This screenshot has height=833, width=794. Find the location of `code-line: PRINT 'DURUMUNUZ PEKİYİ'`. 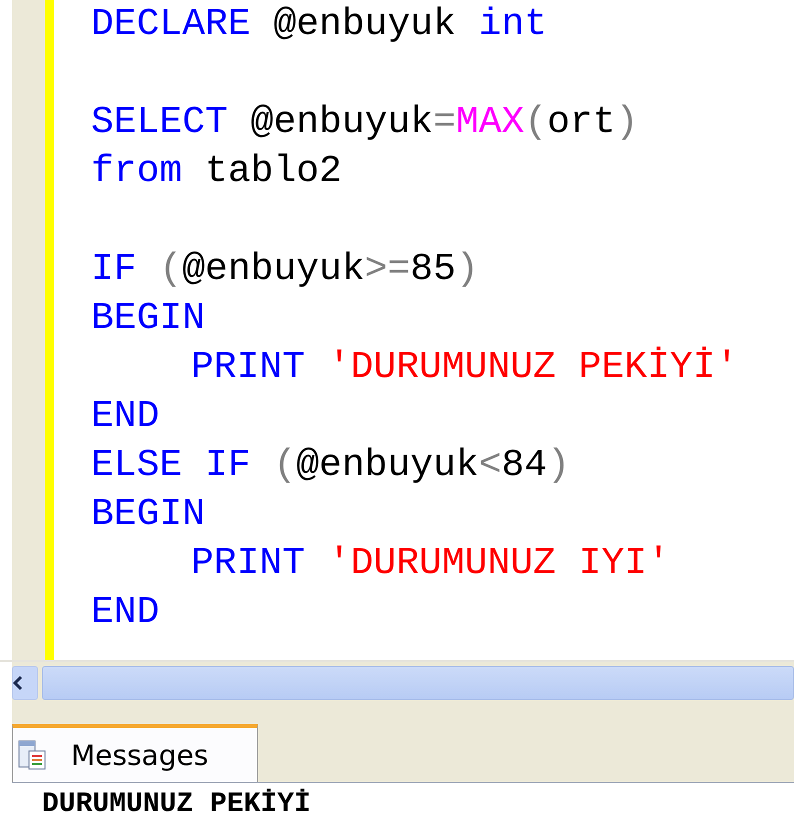

code-line: PRINT 'DURUMUNUZ PEKİYİ' is located at coordinates (465, 368).